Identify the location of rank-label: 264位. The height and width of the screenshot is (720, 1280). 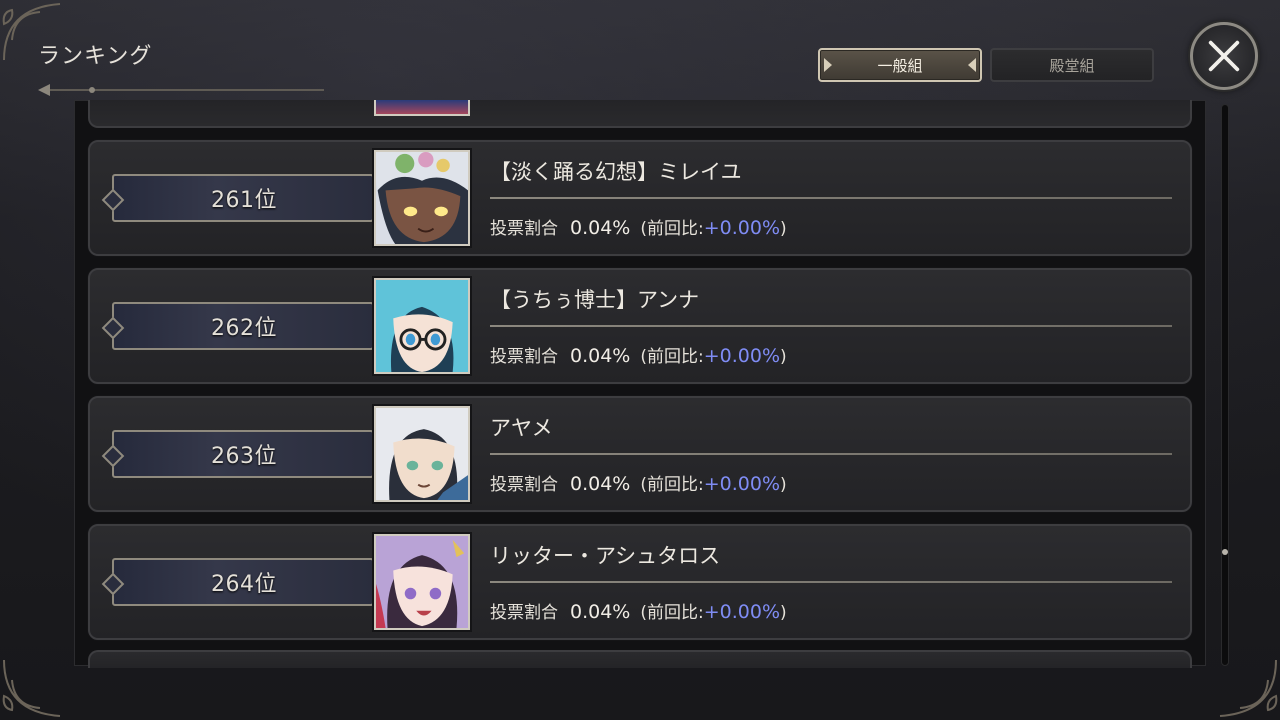
(244, 584).